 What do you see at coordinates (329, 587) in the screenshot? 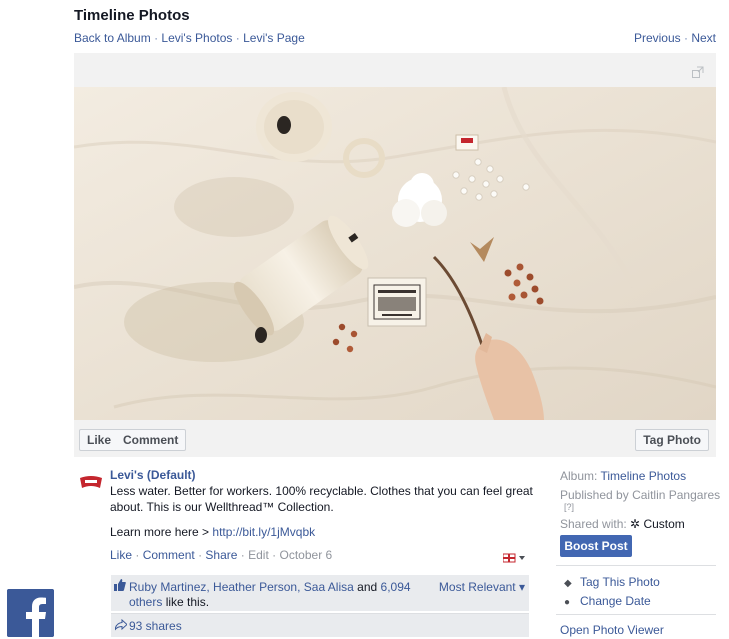
I see `liker-link: Saa Alisa` at bounding box center [329, 587].